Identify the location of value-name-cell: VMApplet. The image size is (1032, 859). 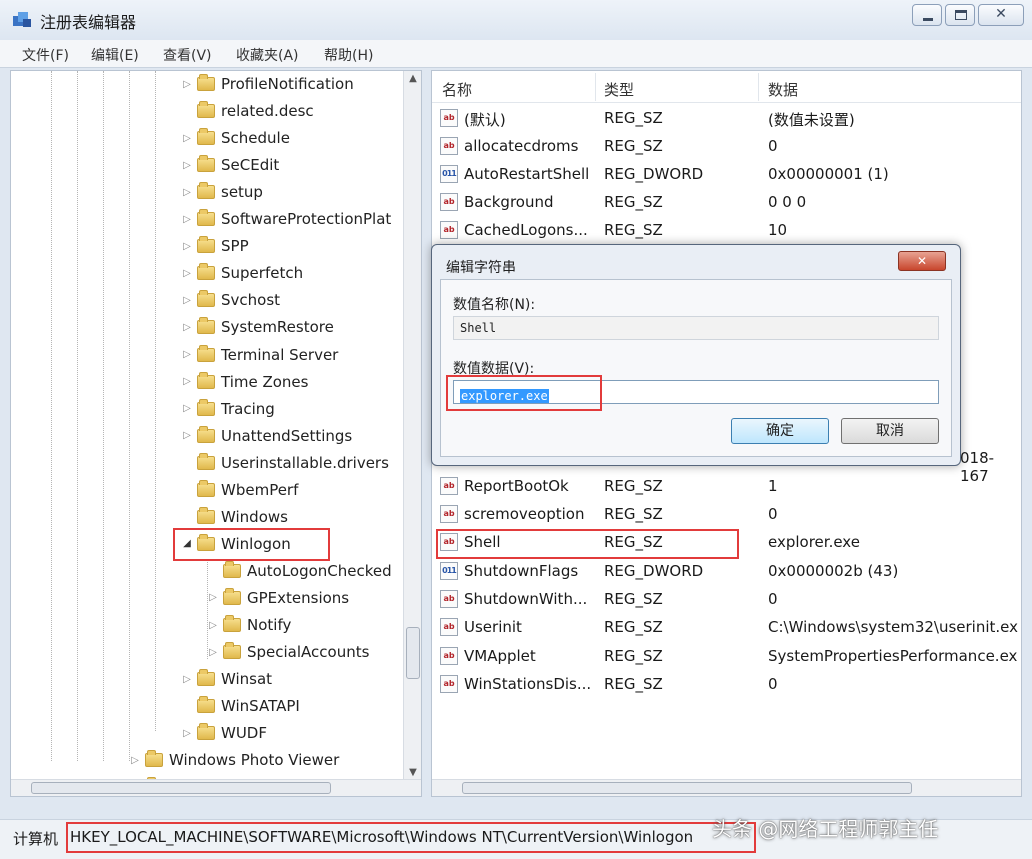
(500, 656).